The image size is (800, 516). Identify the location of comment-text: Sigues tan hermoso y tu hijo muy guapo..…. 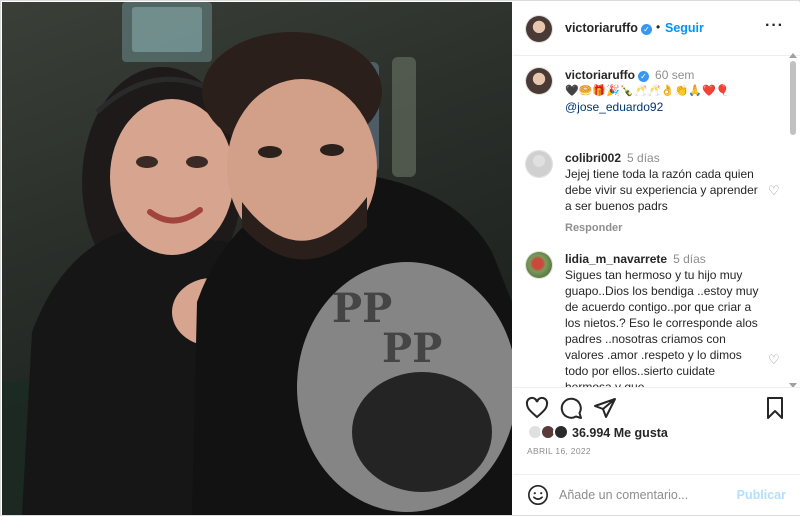
(662, 327).